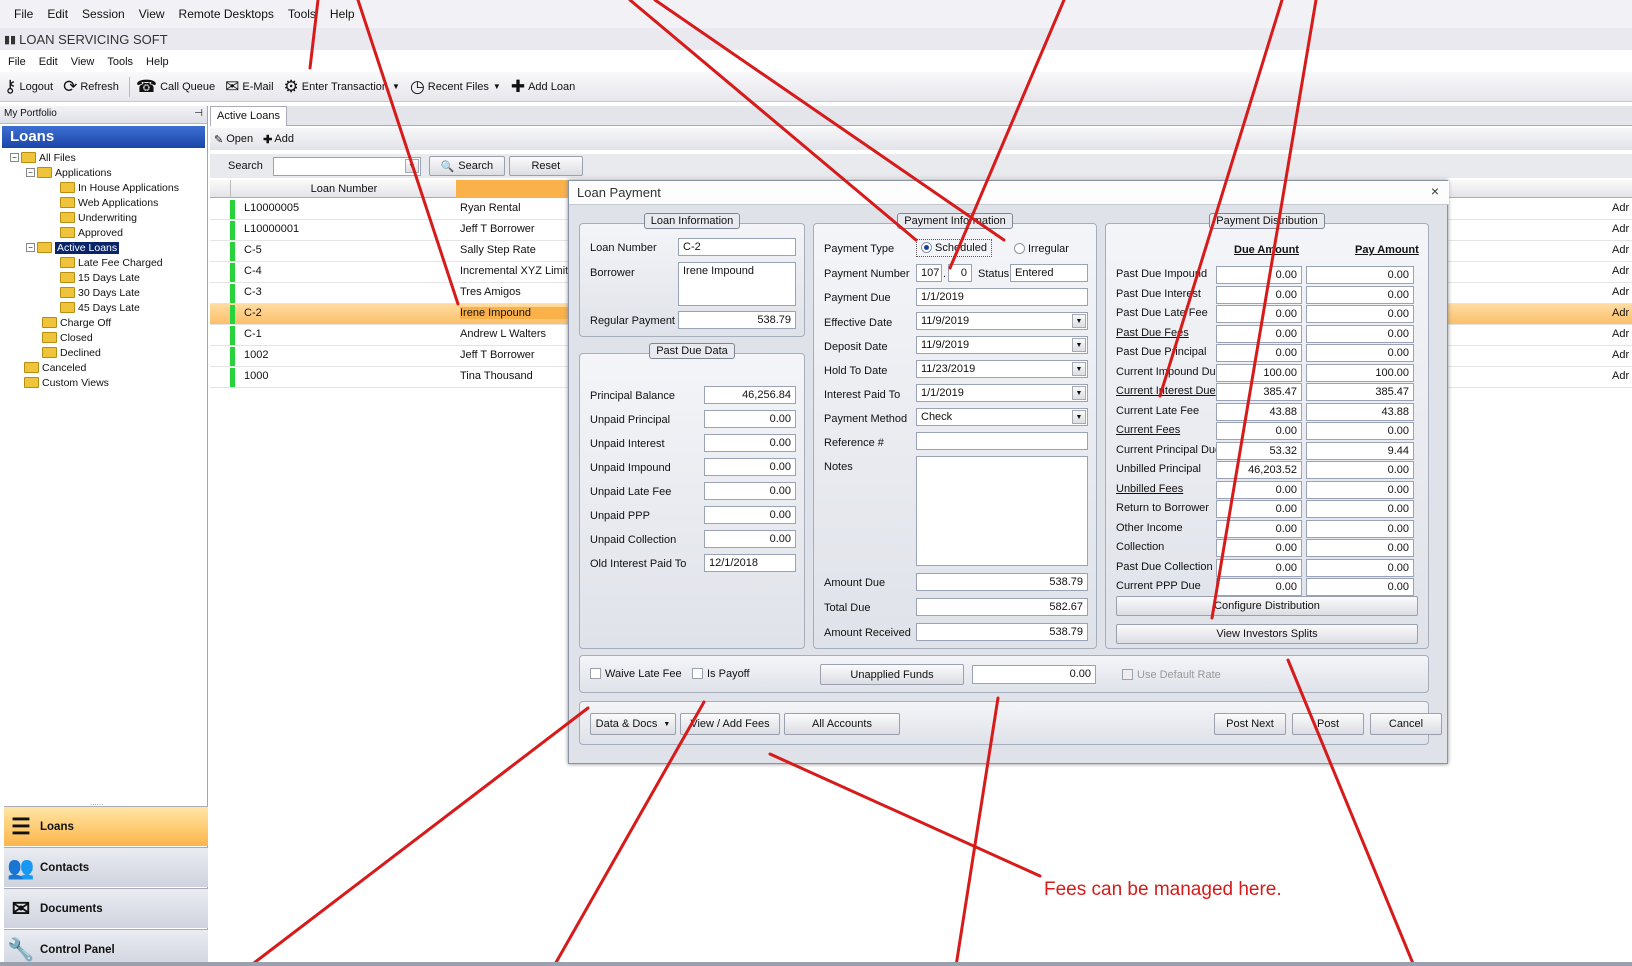 The height and width of the screenshot is (966, 1632). Describe the element at coordinates (1360, 450) in the screenshot. I see `pay-amount-field: 9.44` at that location.